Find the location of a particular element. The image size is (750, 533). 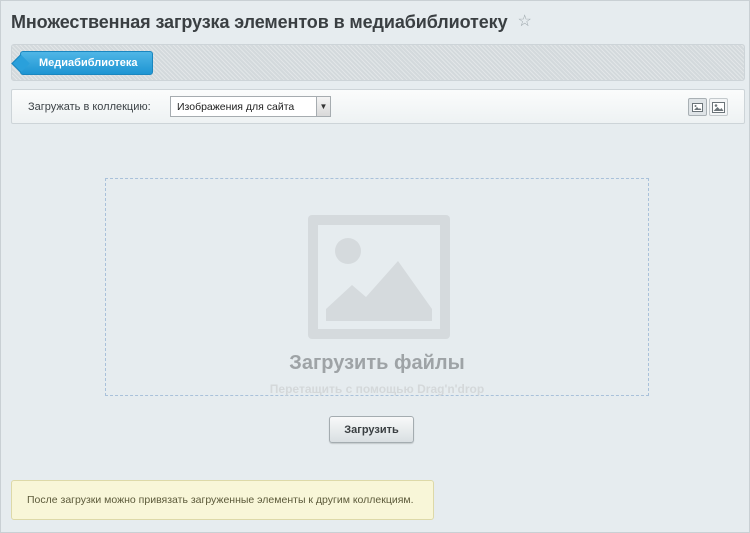

dropzone-title: Загрузить файлы is located at coordinates (377, 363).